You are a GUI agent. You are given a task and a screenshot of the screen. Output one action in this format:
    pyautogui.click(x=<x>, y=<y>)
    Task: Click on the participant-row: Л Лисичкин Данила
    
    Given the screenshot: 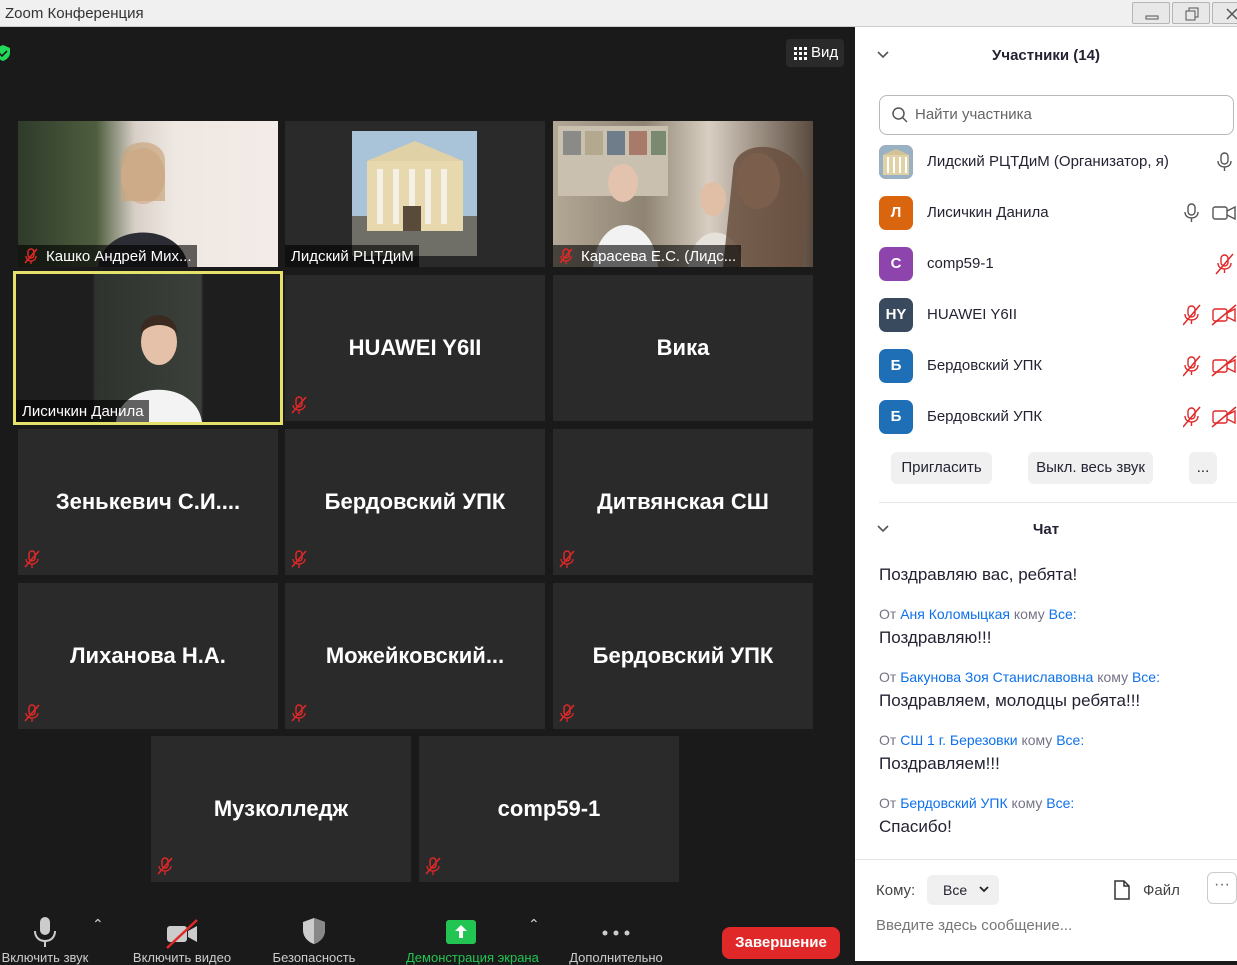 What is the action you would take?
    pyautogui.click(x=1058, y=214)
    